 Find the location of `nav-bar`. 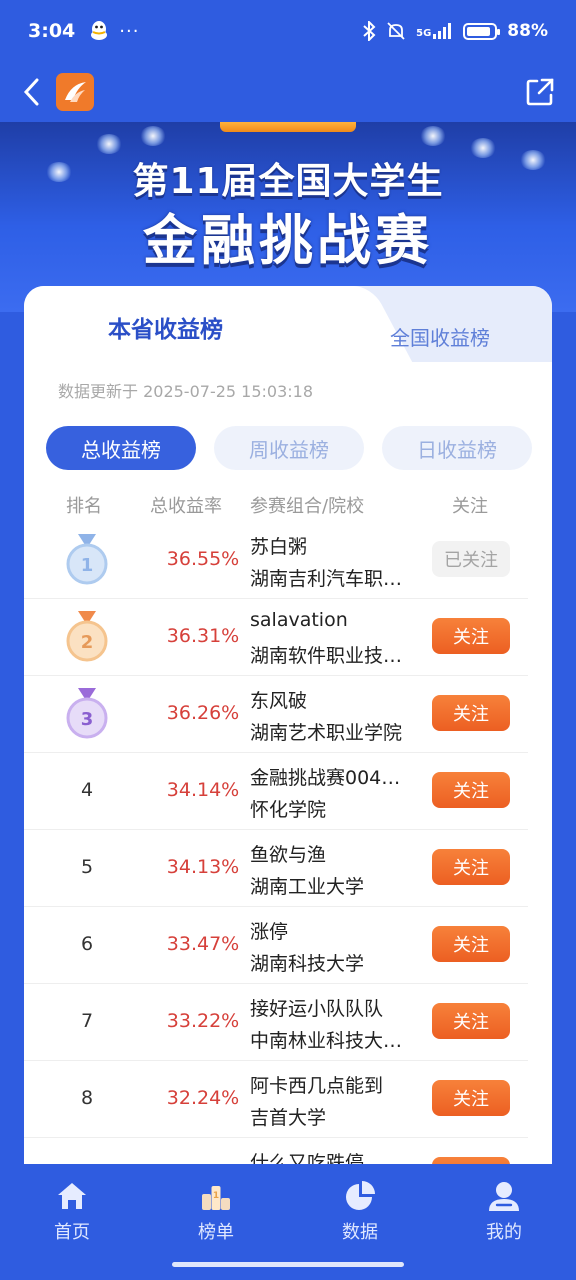

nav-bar is located at coordinates (288, 92).